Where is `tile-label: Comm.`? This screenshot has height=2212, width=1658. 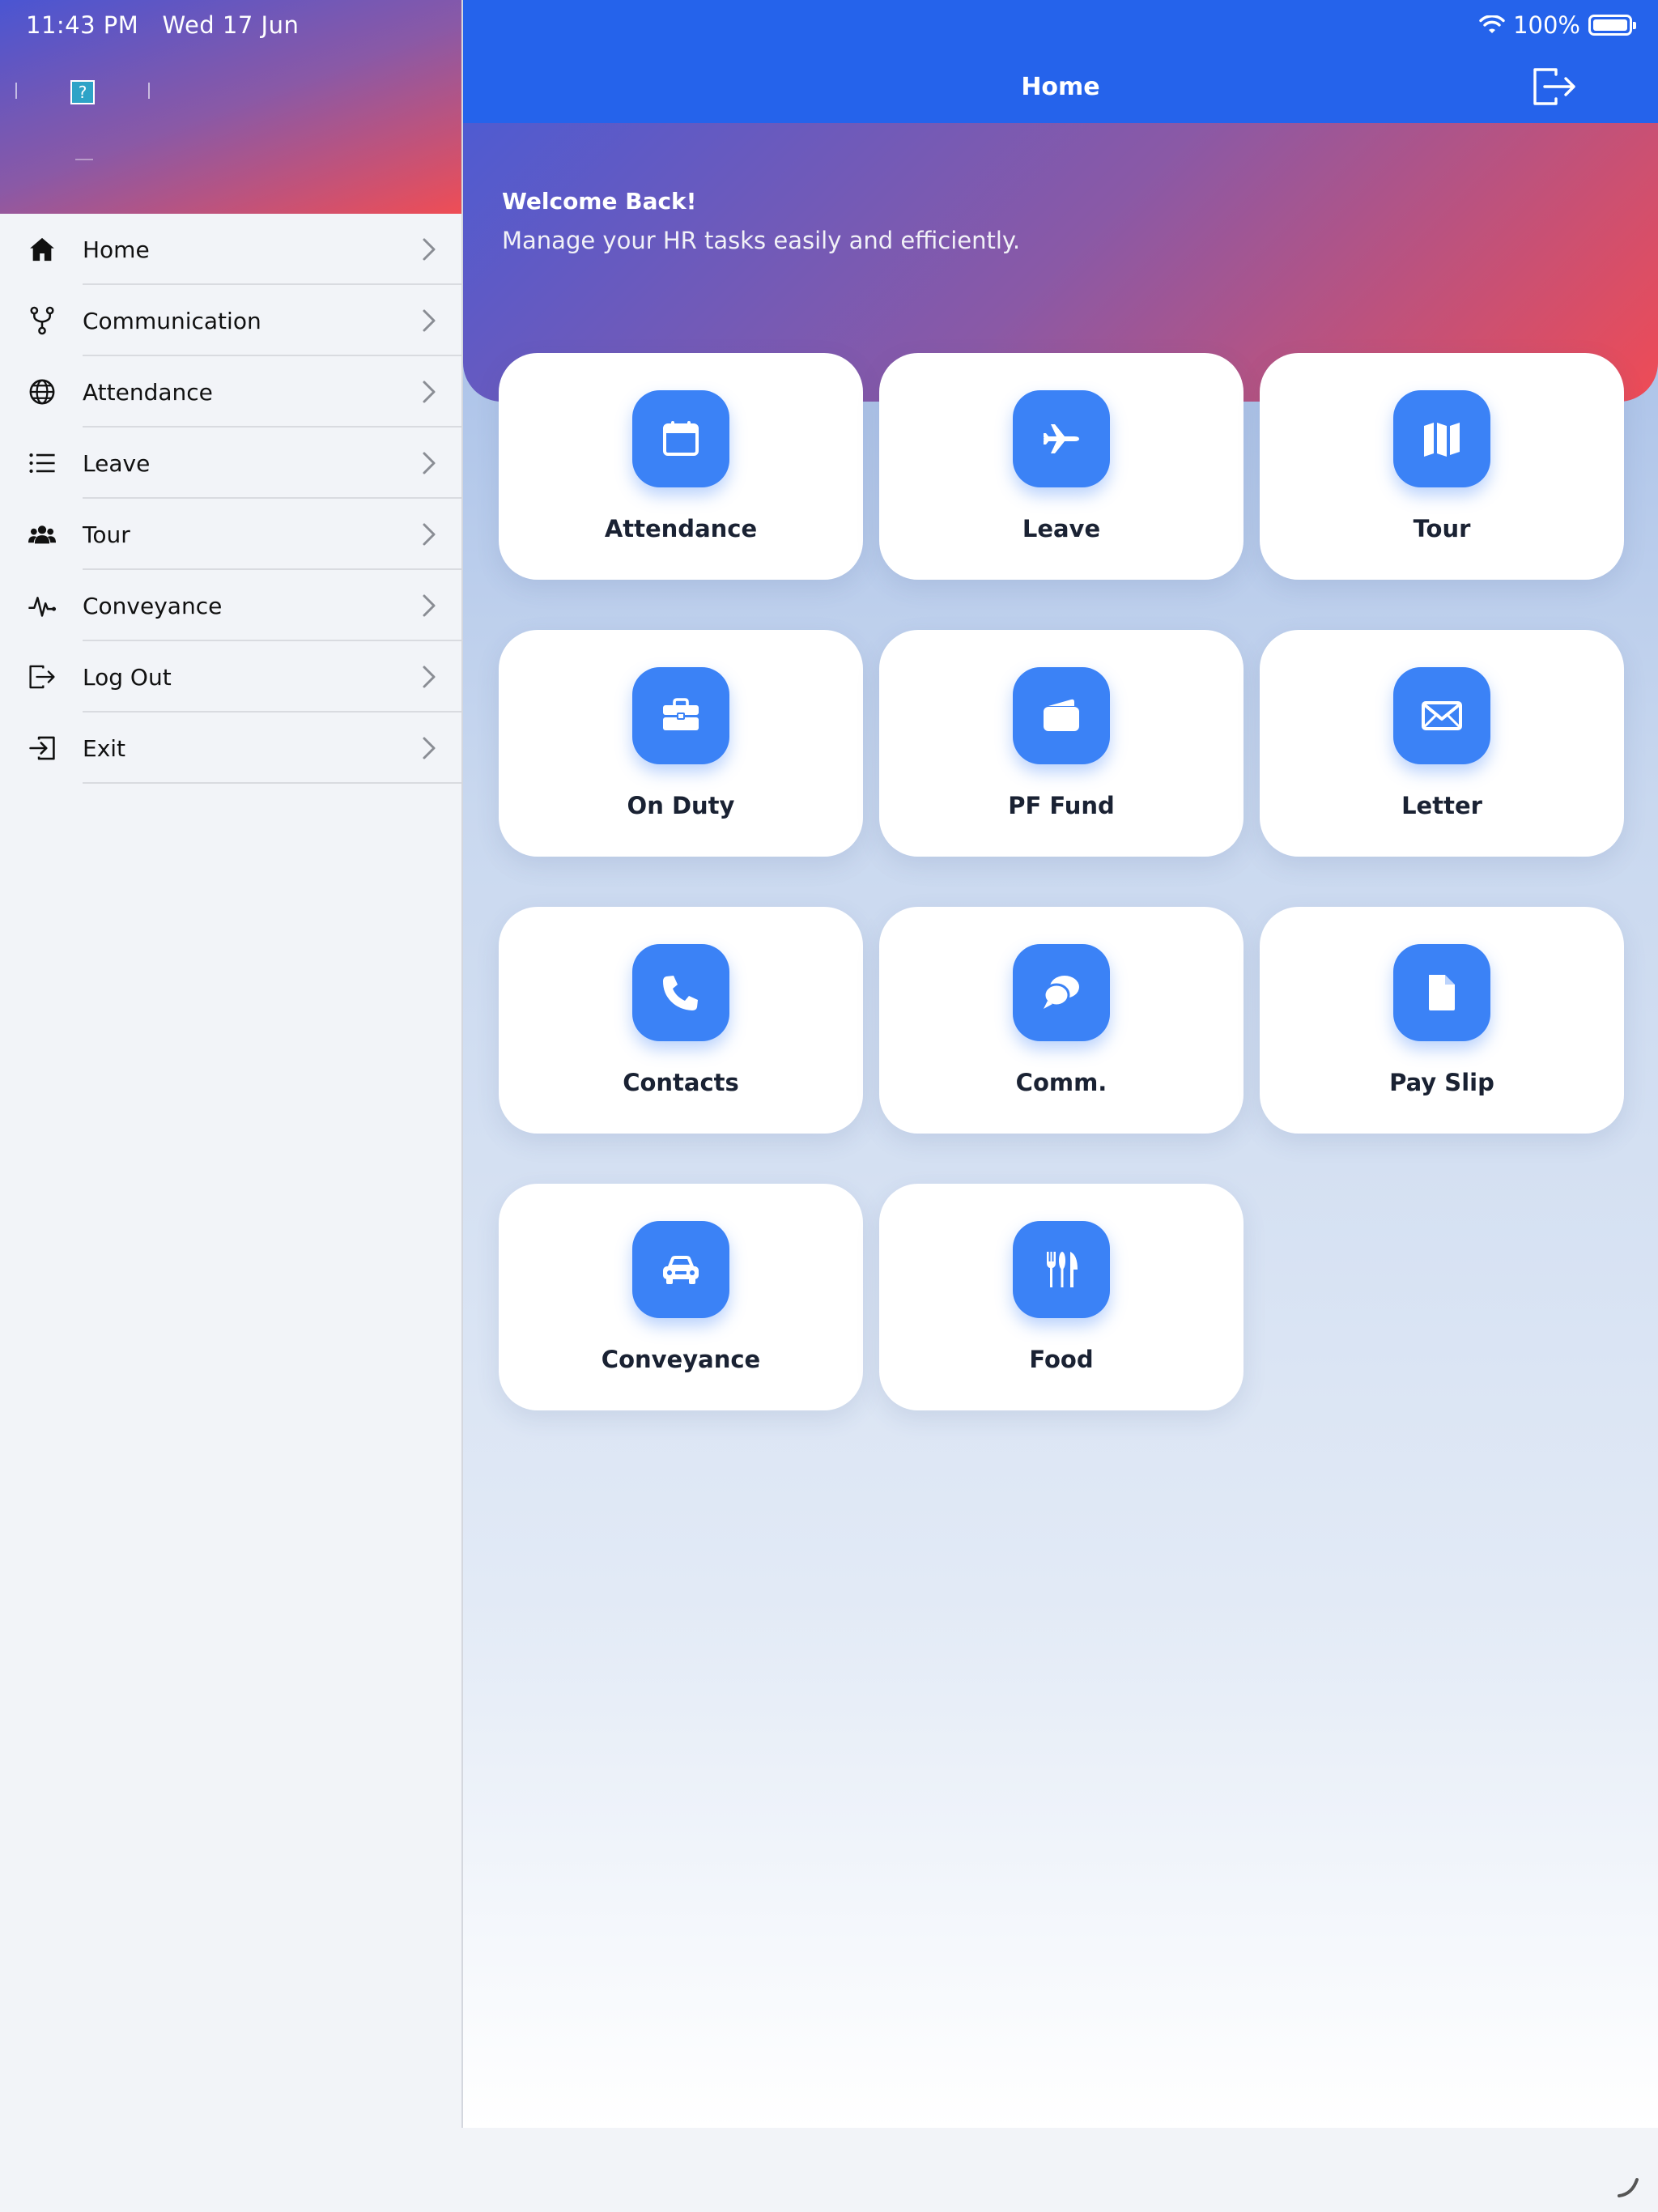
tile-label: Comm. is located at coordinates (1061, 1082).